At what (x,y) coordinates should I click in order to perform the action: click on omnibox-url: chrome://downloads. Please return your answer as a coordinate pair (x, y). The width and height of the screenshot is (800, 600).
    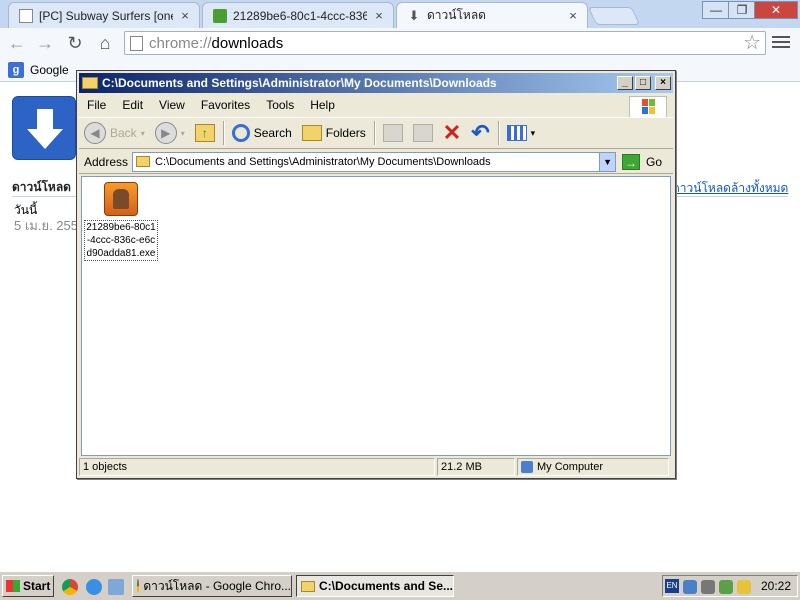
    Looking at the image, I should click on (216, 43).